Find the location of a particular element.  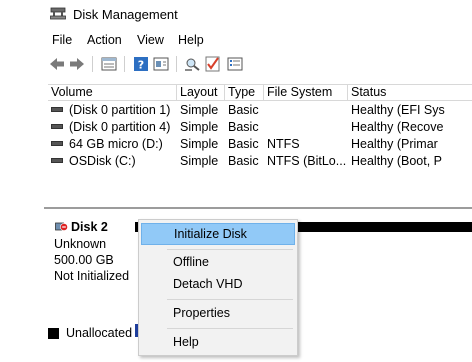

help-icon: ? is located at coordinates (141, 64).